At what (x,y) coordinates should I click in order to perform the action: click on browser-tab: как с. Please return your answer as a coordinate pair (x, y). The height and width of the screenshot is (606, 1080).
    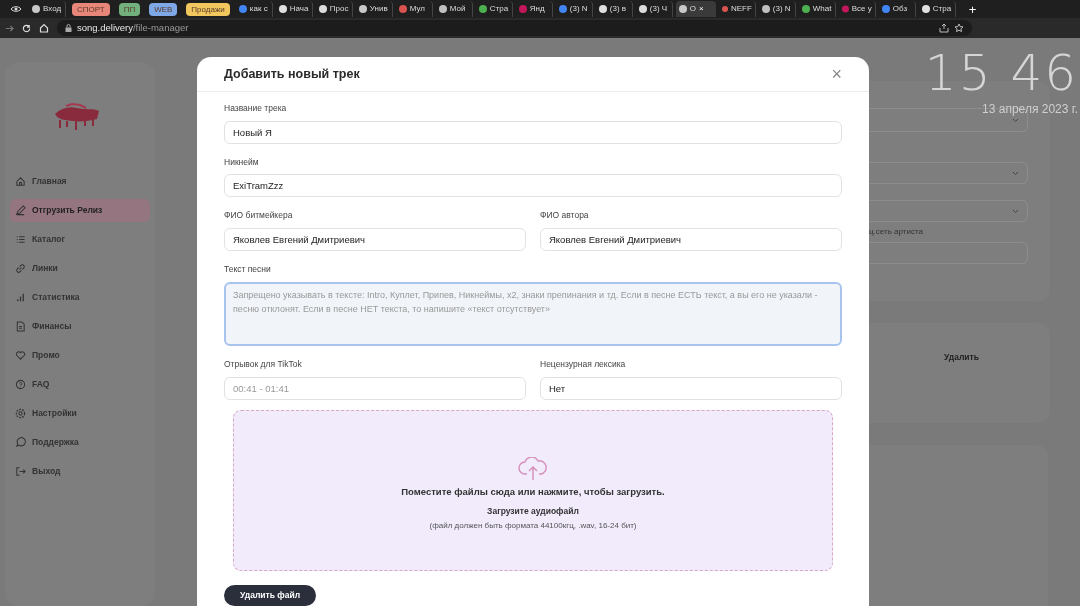
    Looking at the image, I should click on (254, 9).